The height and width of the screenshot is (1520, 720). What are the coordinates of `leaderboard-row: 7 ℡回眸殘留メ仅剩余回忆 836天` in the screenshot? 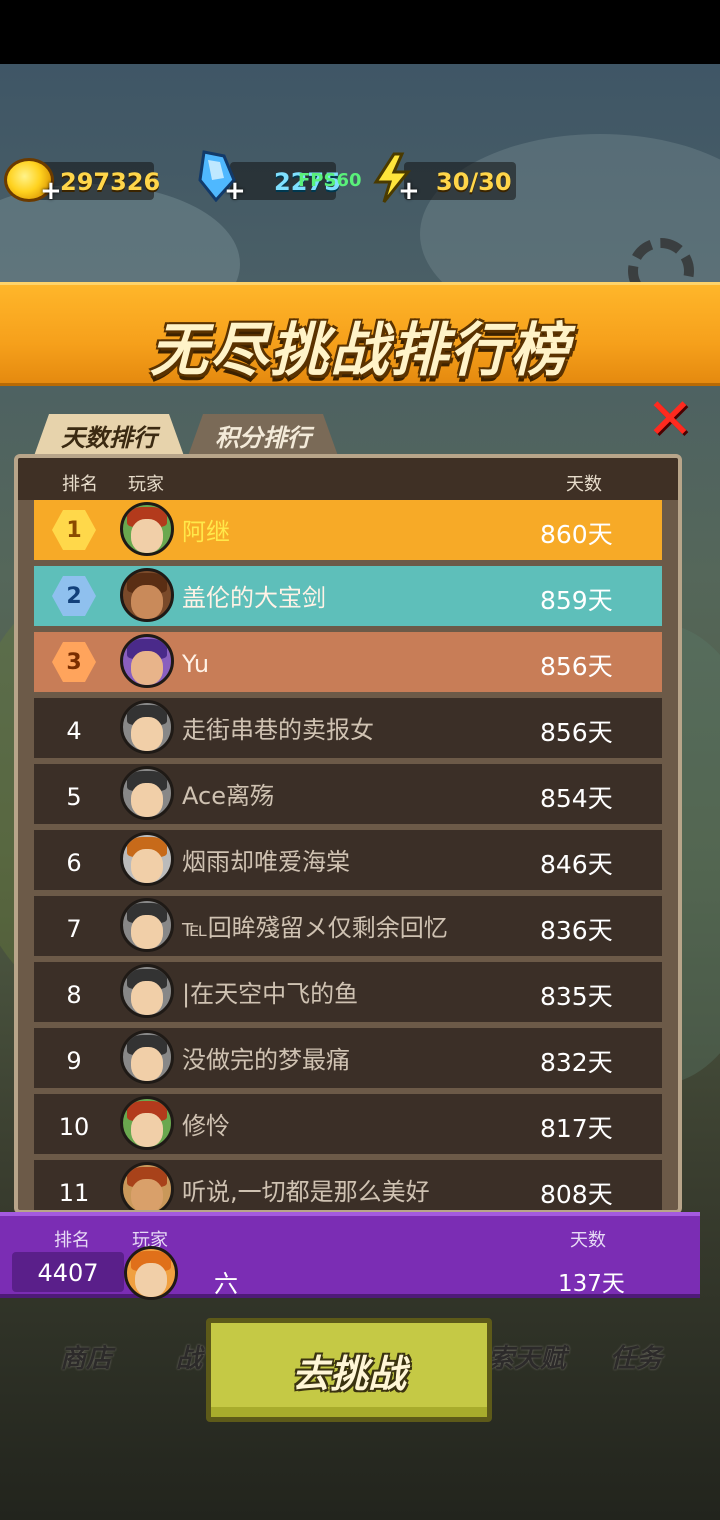 It's located at (348, 926).